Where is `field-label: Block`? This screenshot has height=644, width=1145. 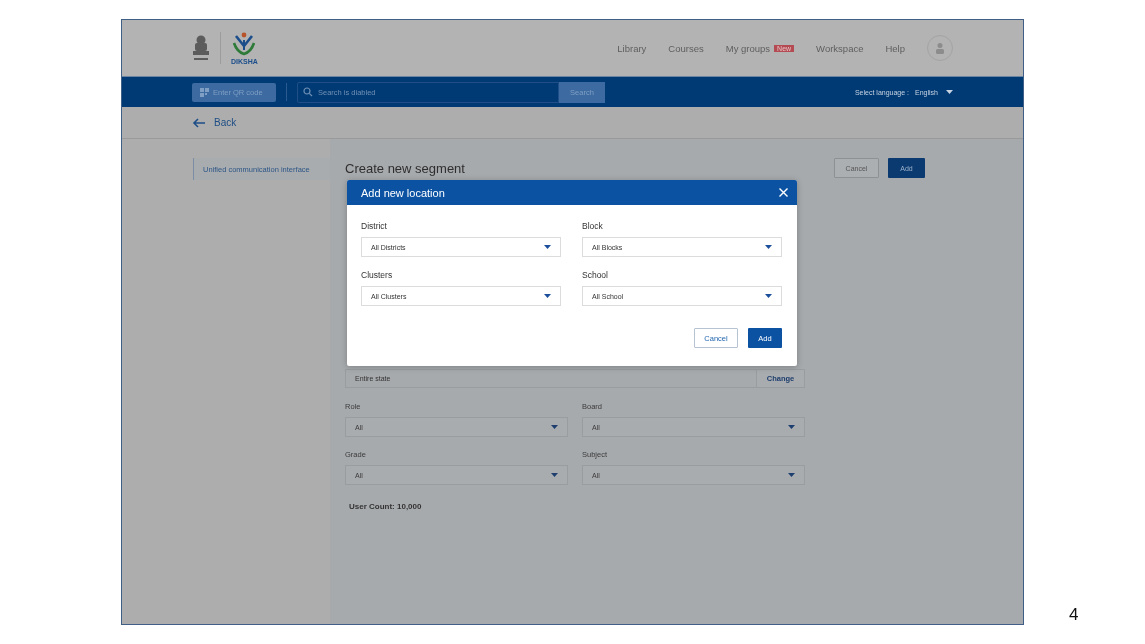 field-label: Block is located at coordinates (593, 226).